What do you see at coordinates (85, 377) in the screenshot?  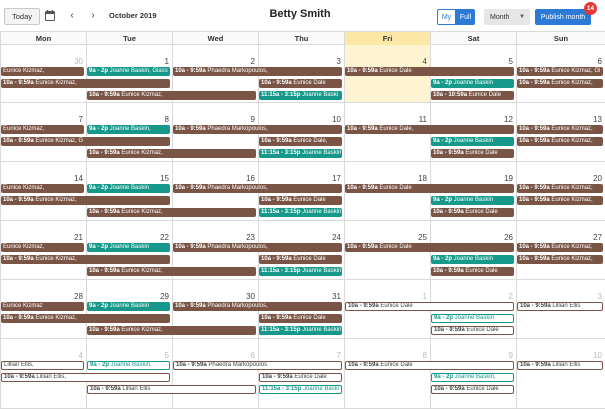 I see `shift-event: 10a - 9:59a Lillian Ellis,` at bounding box center [85, 377].